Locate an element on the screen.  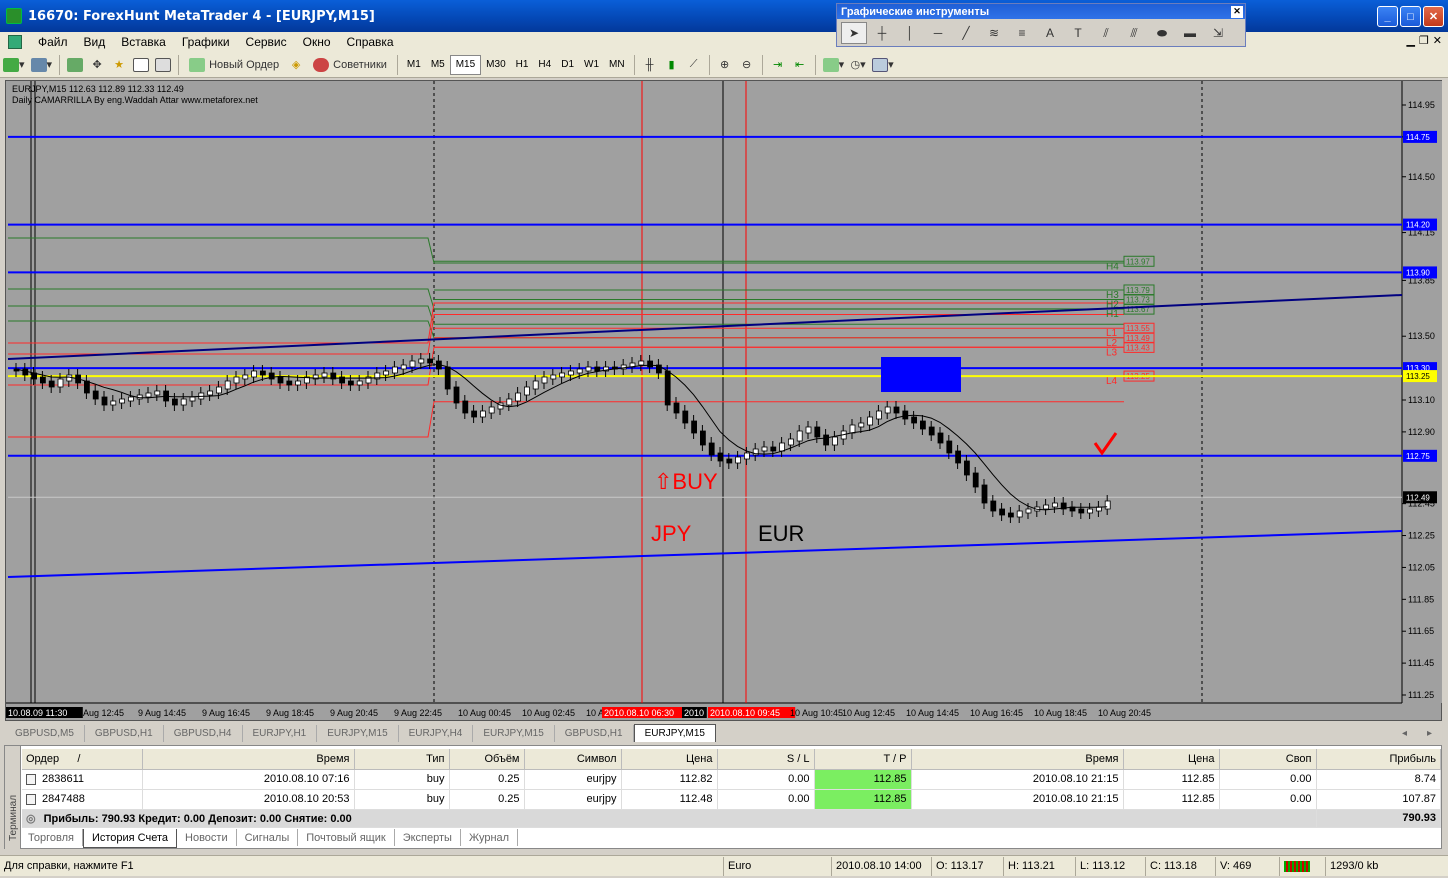
mdi-restore-icon: ❐ is located at coordinates (1424, 40).